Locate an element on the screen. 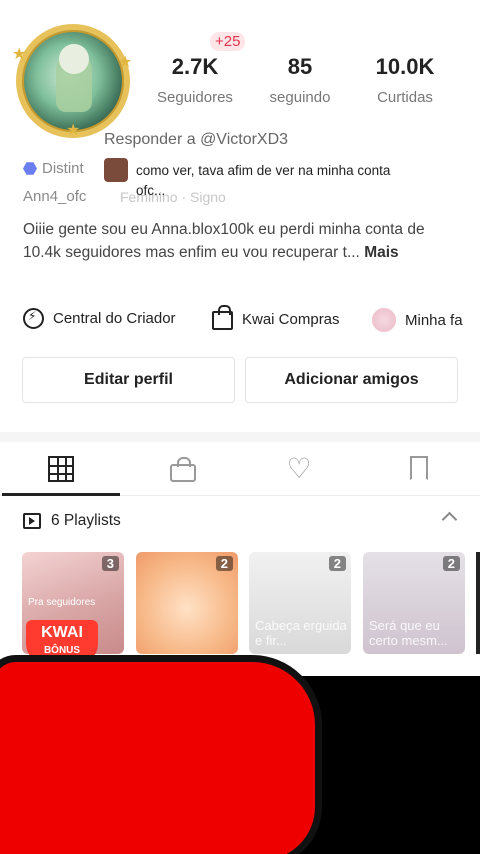 The image size is (480, 854). promo-title: KWAI is located at coordinates (62, 632).